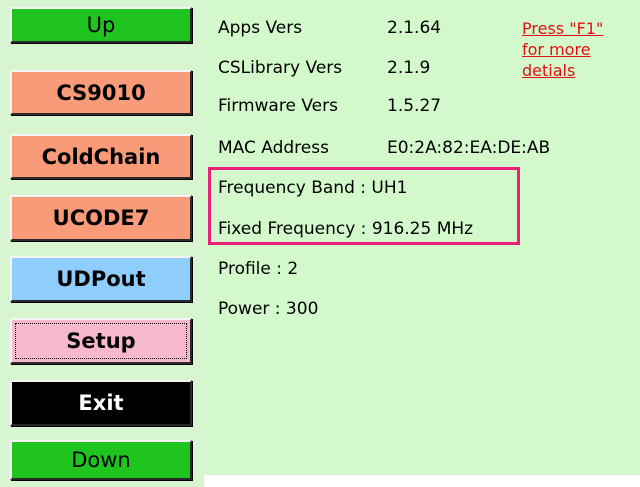 The width and height of the screenshot is (640, 487). What do you see at coordinates (101, 156) in the screenshot?
I see `coldchain-button: ColdChain` at bounding box center [101, 156].